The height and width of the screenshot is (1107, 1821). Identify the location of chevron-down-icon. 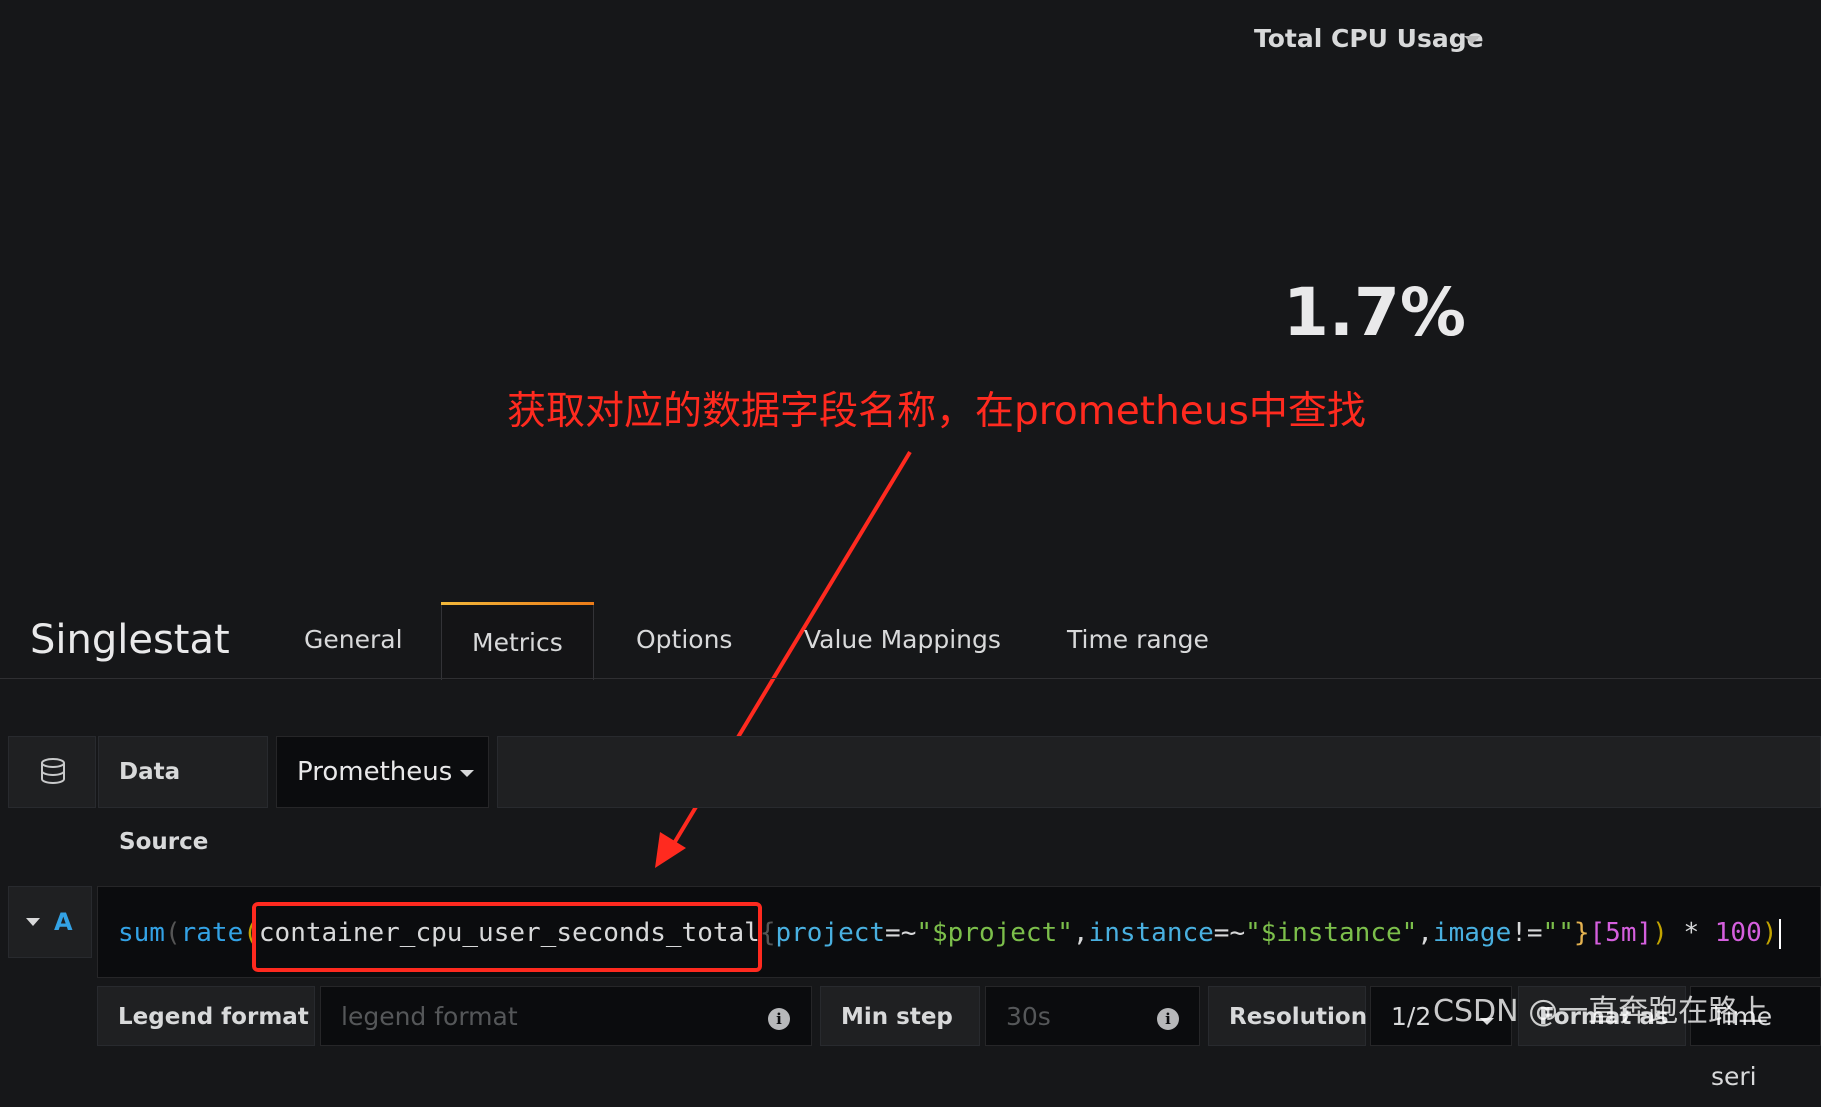
(467, 773).